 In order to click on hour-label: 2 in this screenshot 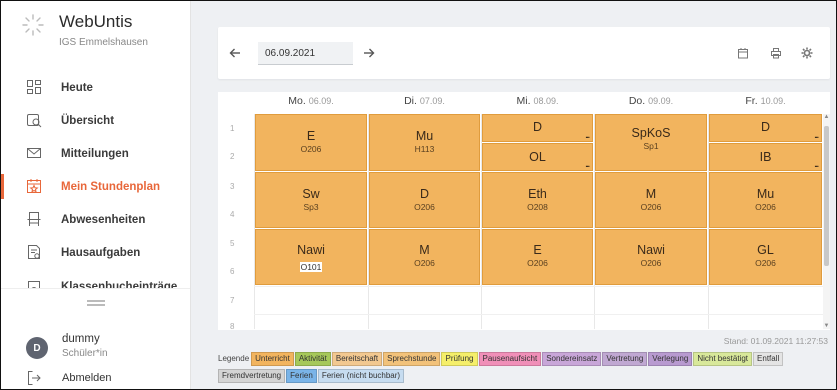, I will do `click(232, 156)`.